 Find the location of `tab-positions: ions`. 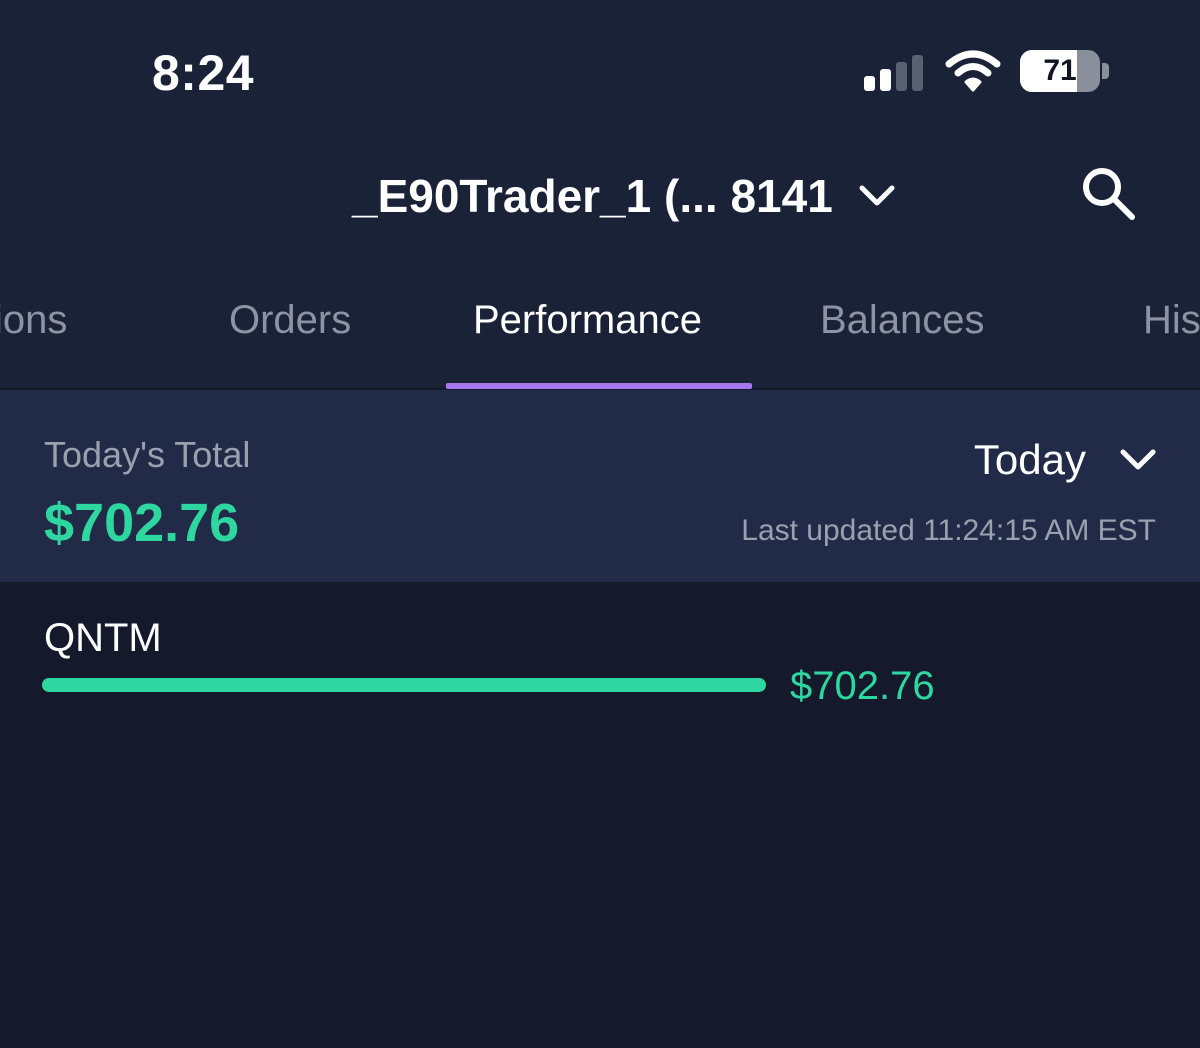

tab-positions: ions is located at coordinates (33, 320).